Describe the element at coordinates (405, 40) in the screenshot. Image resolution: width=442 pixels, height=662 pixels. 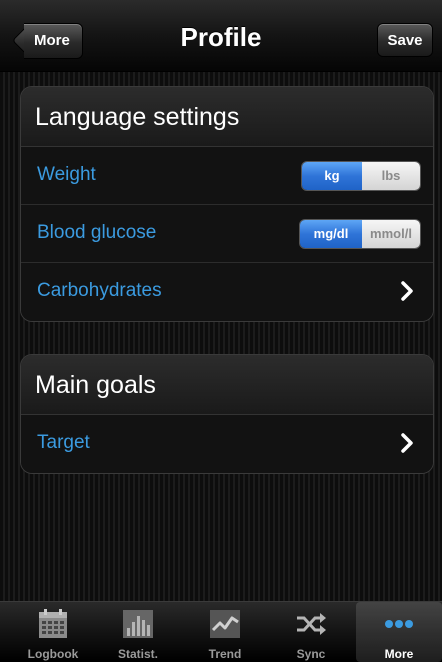
I see `save-button: Save` at that location.